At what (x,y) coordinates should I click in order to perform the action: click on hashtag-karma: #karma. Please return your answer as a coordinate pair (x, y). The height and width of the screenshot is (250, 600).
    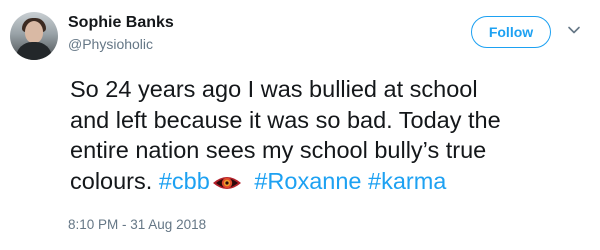
    Looking at the image, I should click on (407, 181).